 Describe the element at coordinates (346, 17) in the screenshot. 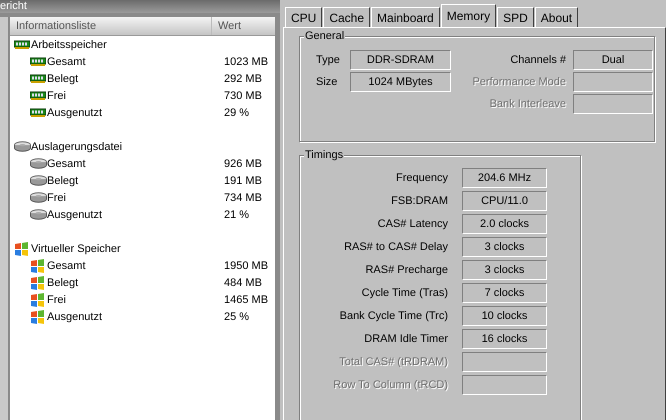

I see `tab: Cache` at that location.